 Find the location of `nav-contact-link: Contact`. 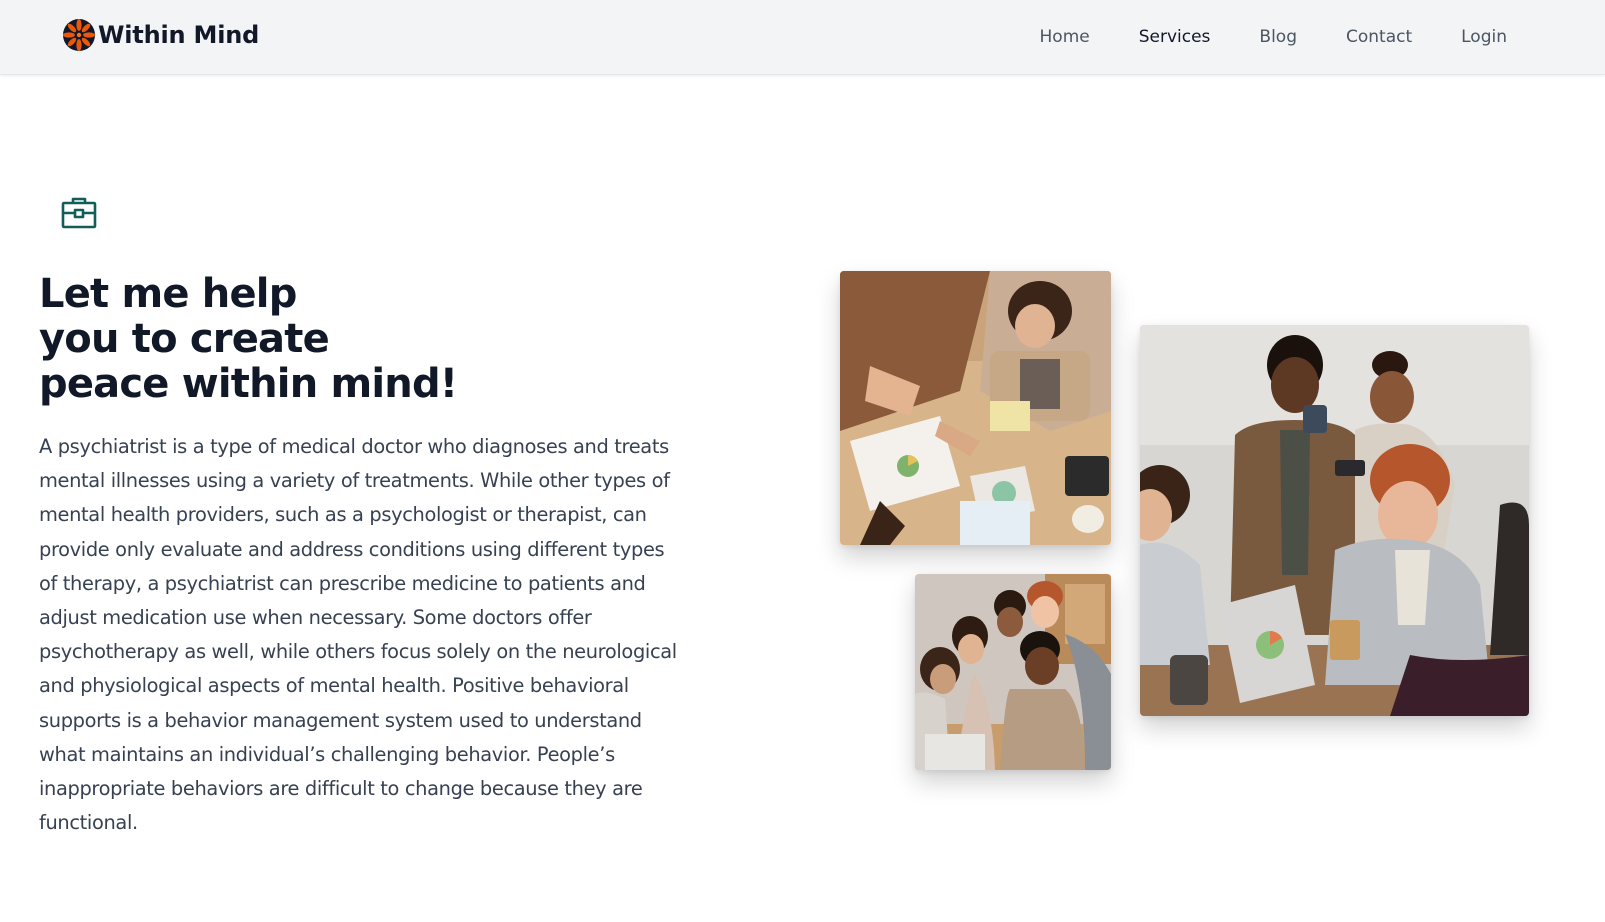

nav-contact-link: Contact is located at coordinates (1379, 37).